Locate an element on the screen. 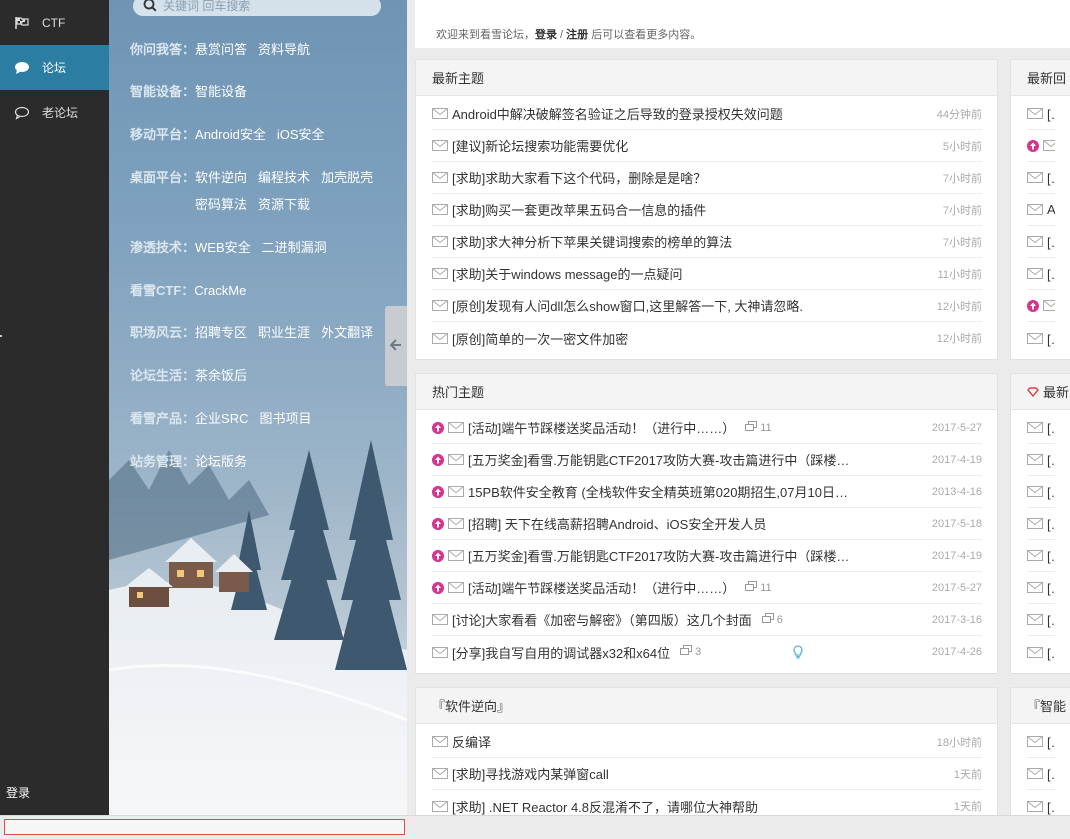 The image size is (1070, 839). topic-title: And is located at coordinates (1051, 209).